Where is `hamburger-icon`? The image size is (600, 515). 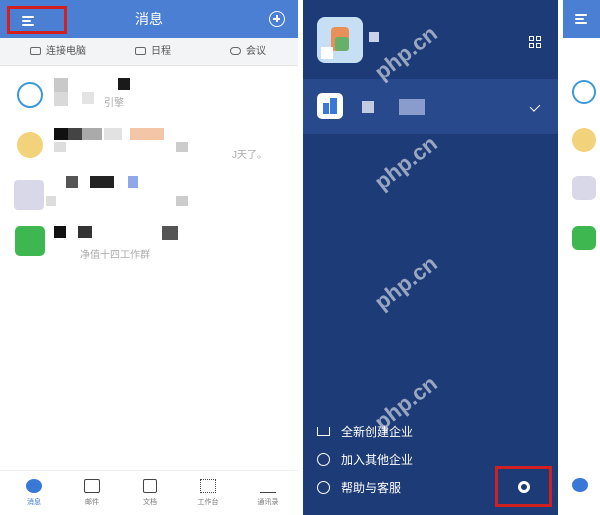 hamburger-icon is located at coordinates (581, 19).